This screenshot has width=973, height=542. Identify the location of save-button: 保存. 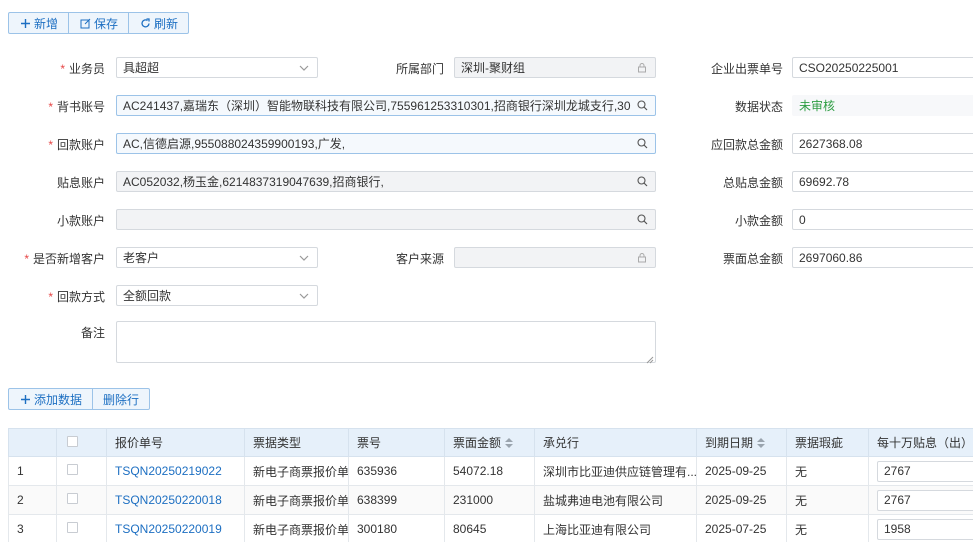
(99, 23).